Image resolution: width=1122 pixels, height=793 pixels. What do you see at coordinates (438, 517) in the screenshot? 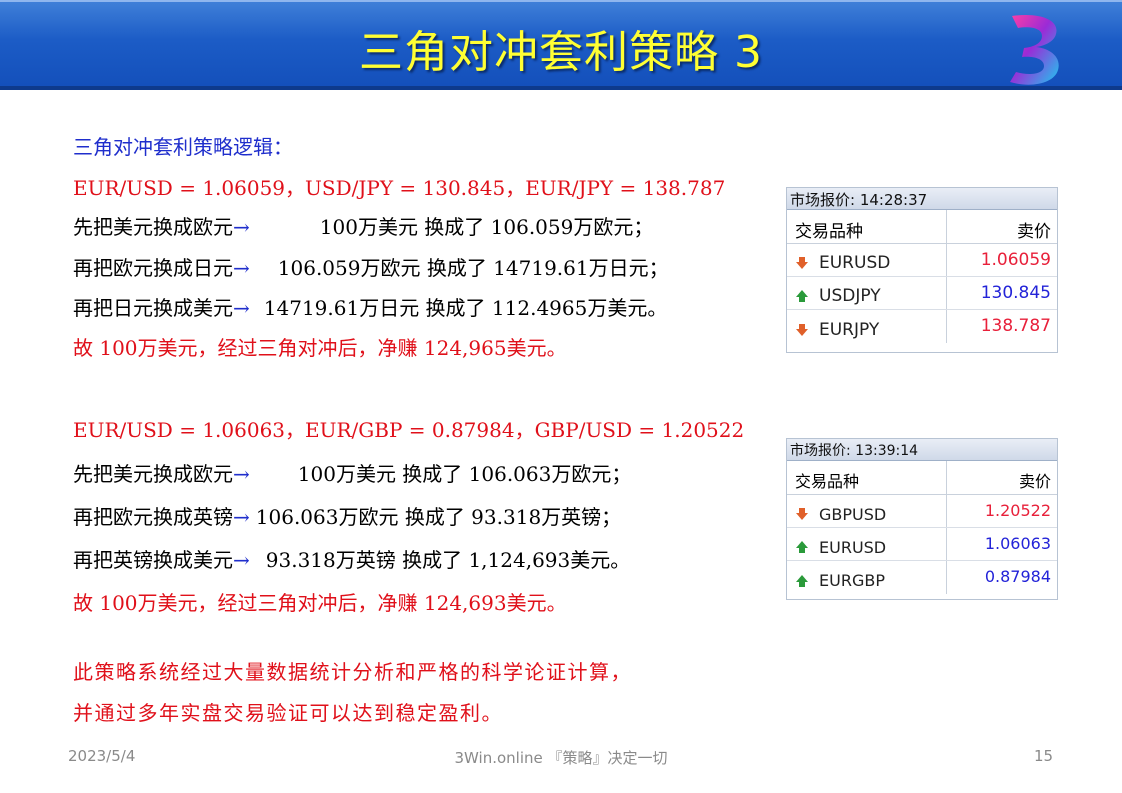
I see `step-right: 106.063万欧元 换成了 93.318万英镑；` at bounding box center [438, 517].